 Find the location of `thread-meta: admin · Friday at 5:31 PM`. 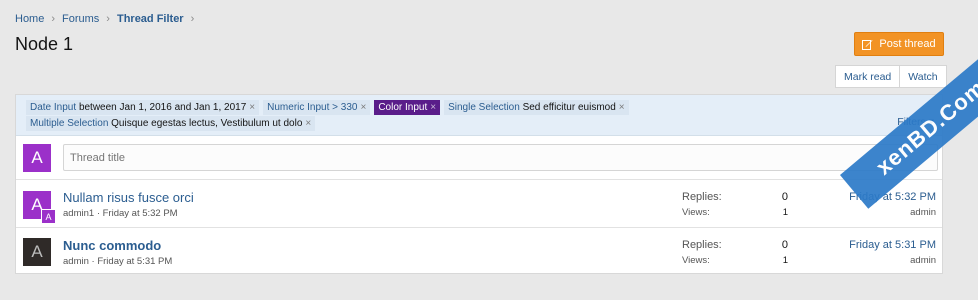

thread-meta: admin · Friday at 5:31 PM is located at coordinates (117, 261).